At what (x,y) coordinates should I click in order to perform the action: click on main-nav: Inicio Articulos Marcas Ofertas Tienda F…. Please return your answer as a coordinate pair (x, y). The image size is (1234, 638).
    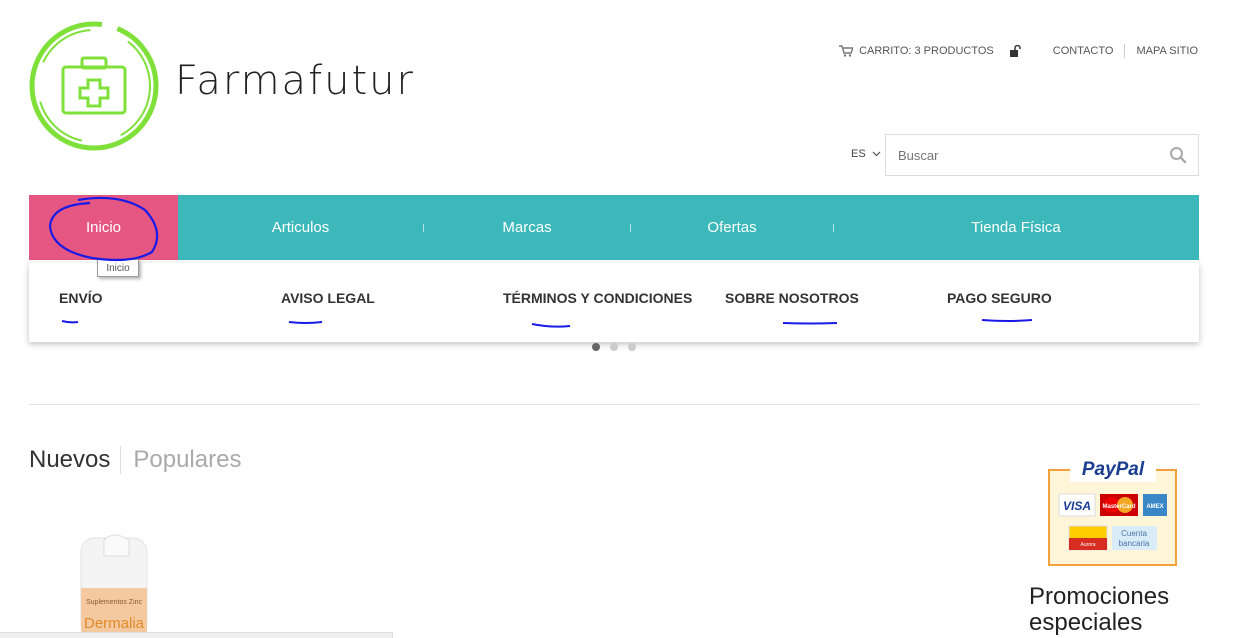
    Looking at the image, I should click on (614, 227).